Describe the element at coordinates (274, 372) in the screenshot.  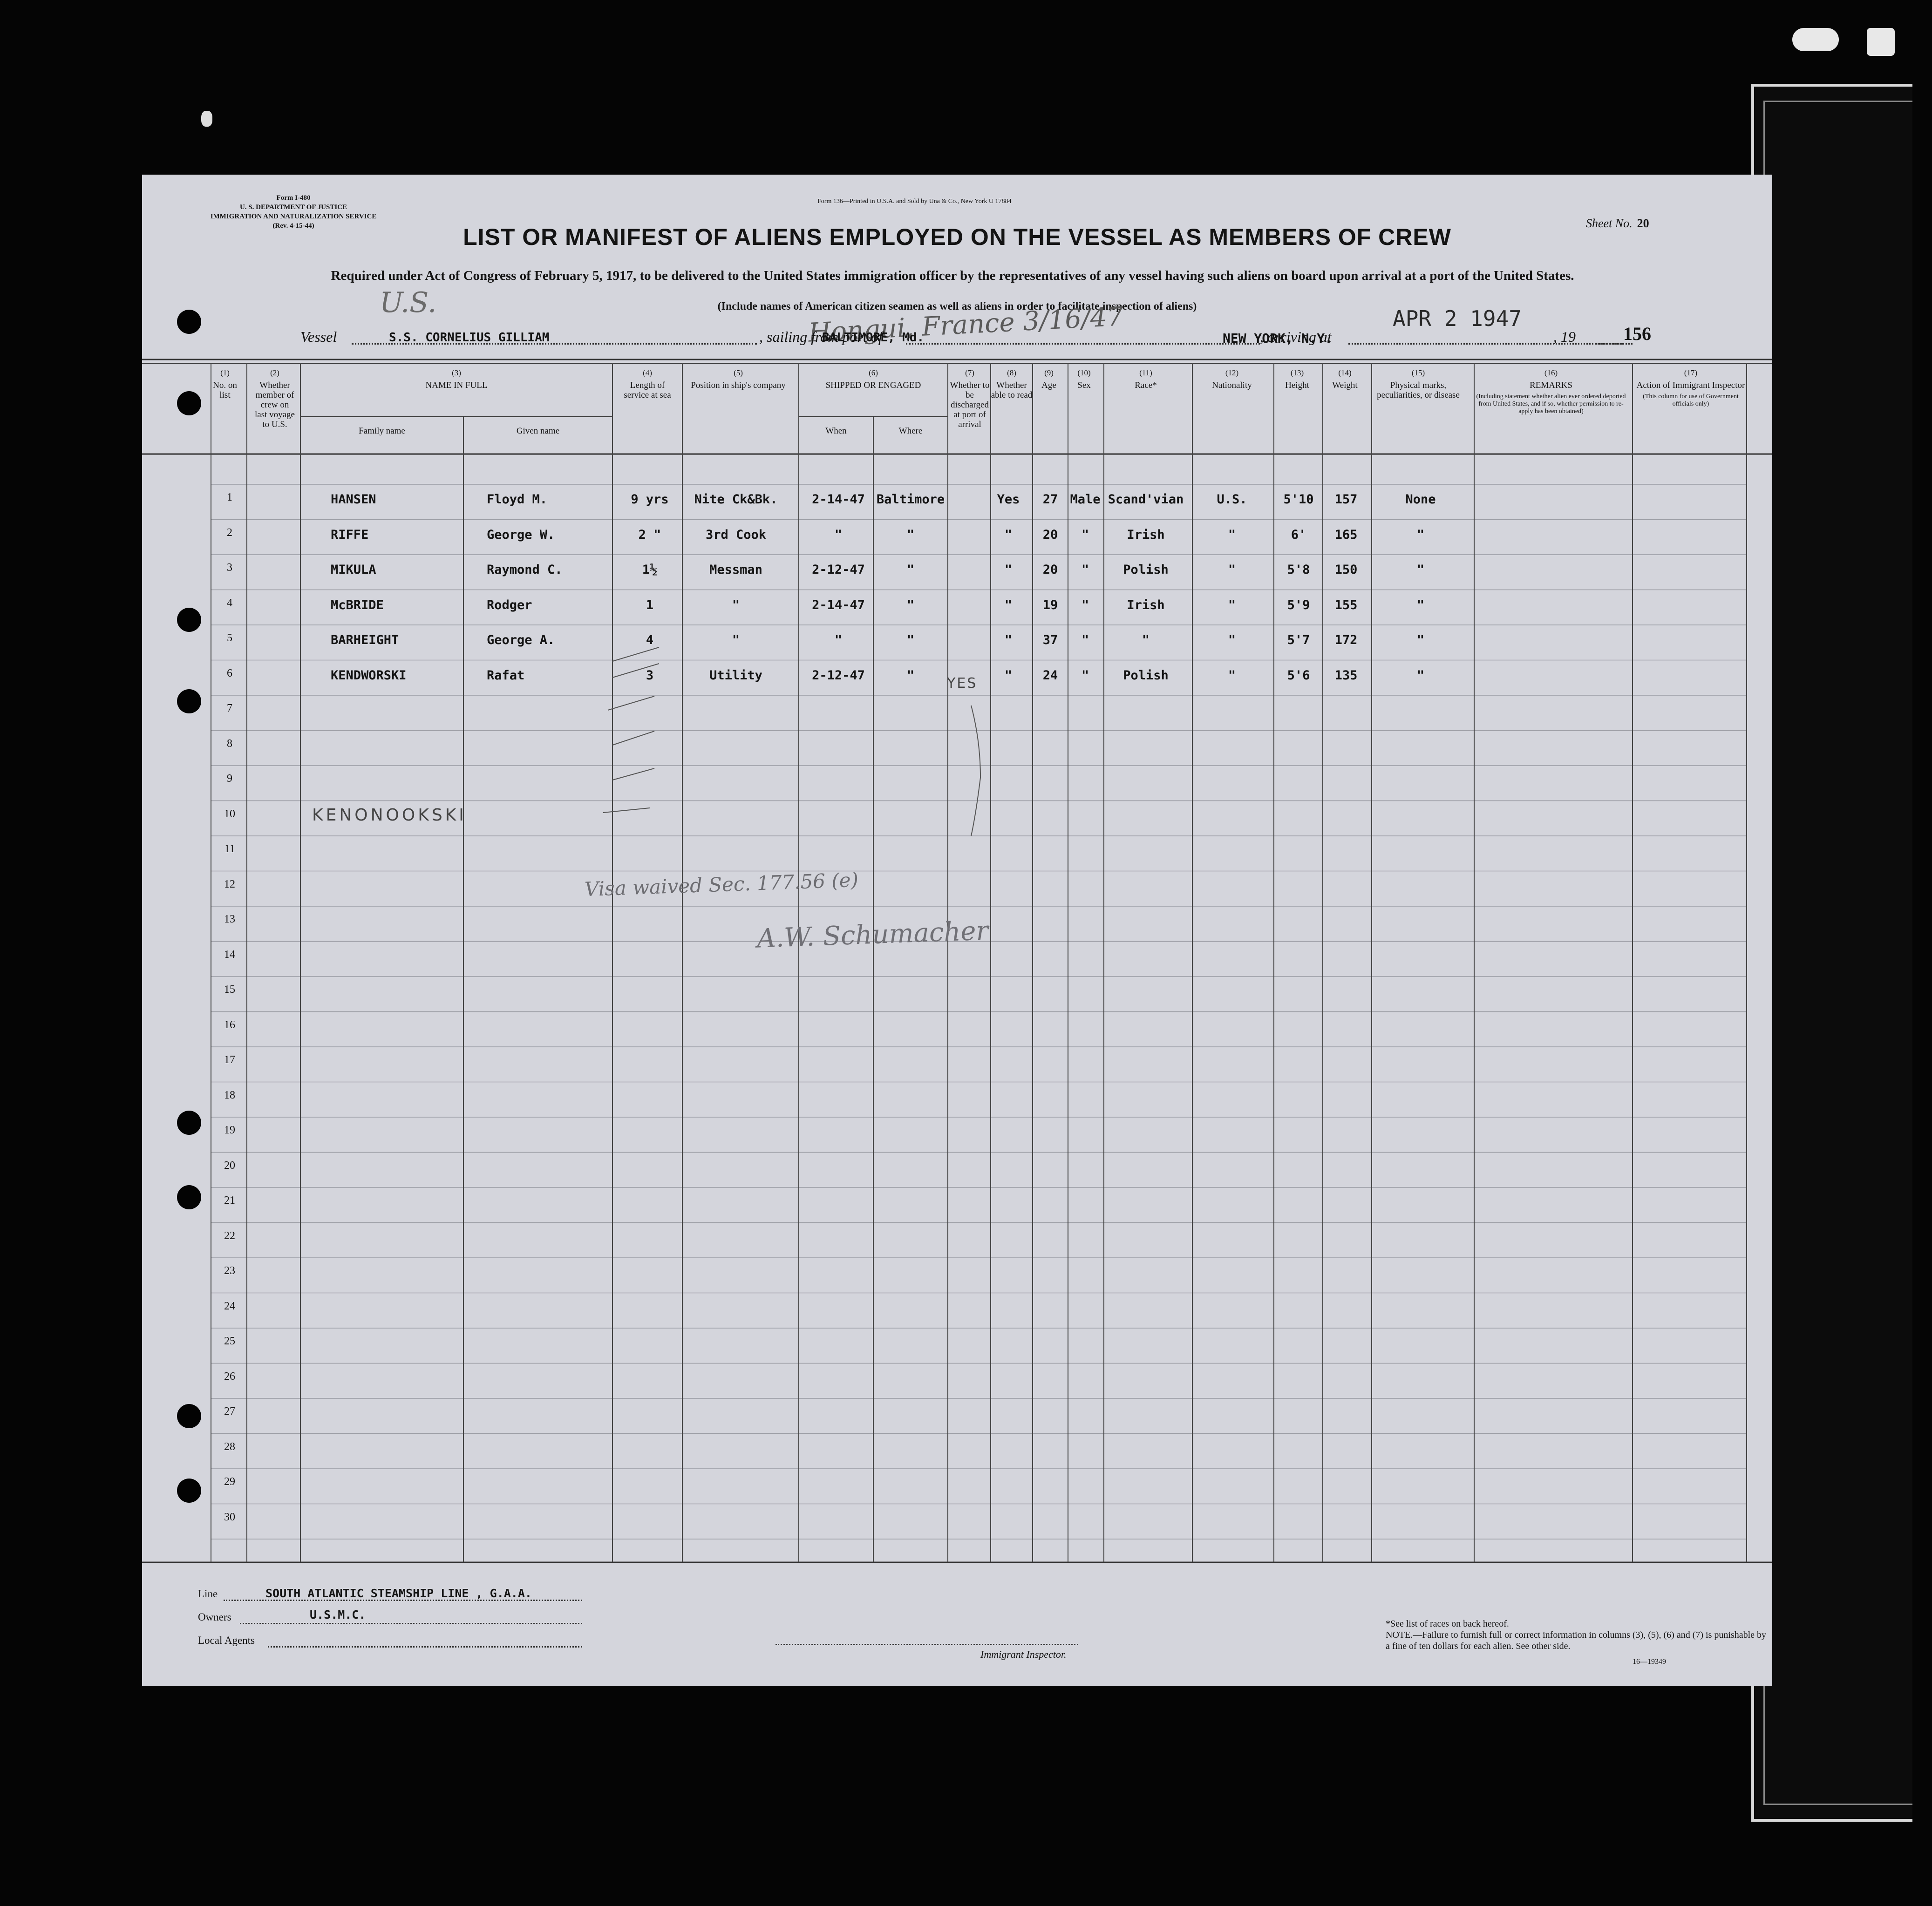
I see `column-number: (2)` at that location.